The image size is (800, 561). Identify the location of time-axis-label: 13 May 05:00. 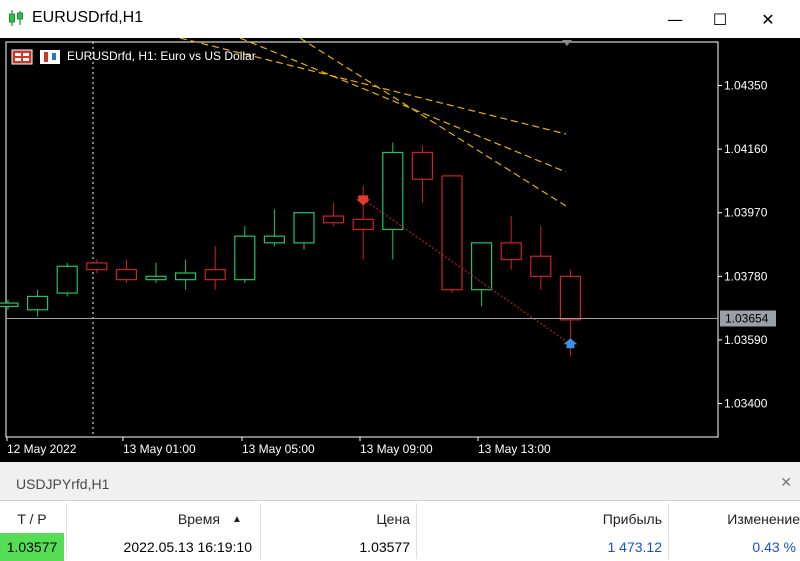
(278, 449).